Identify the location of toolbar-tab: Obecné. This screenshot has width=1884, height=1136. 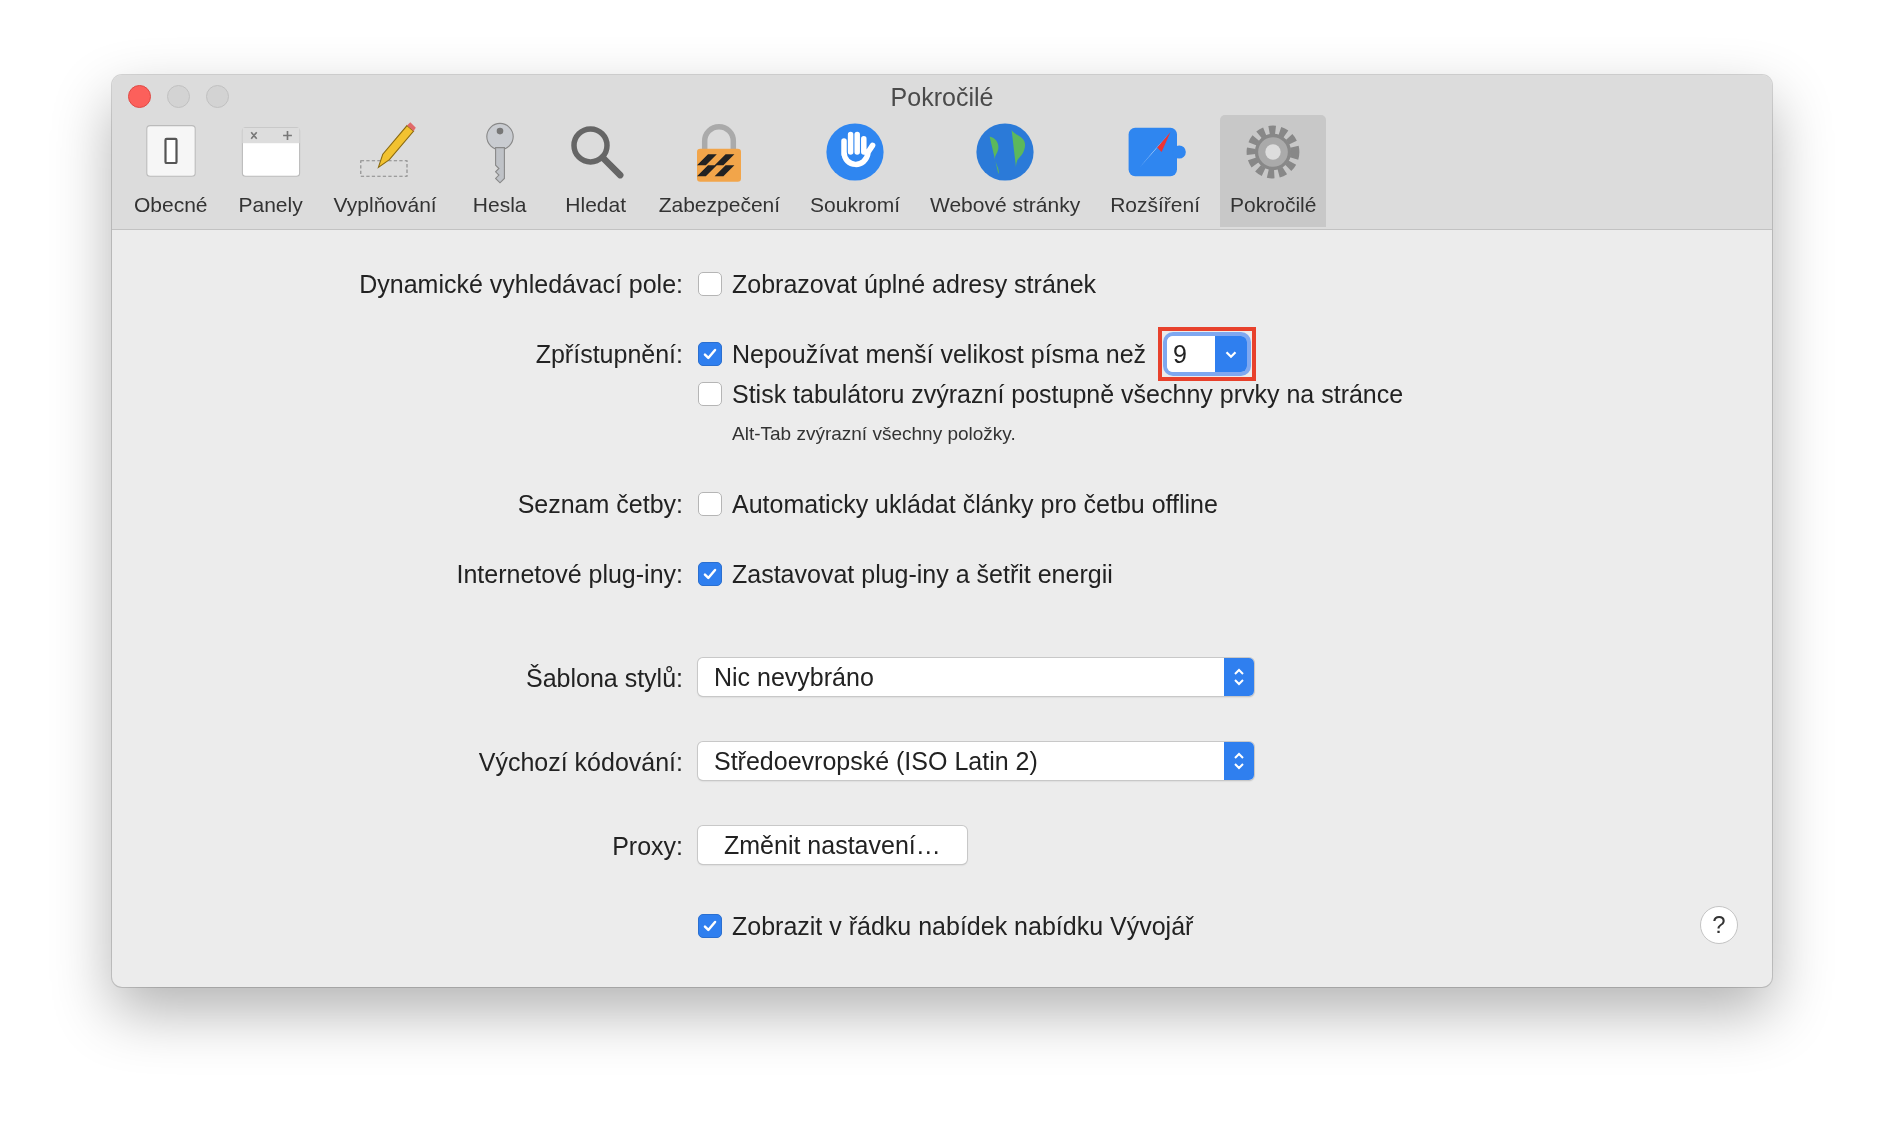
(171, 171).